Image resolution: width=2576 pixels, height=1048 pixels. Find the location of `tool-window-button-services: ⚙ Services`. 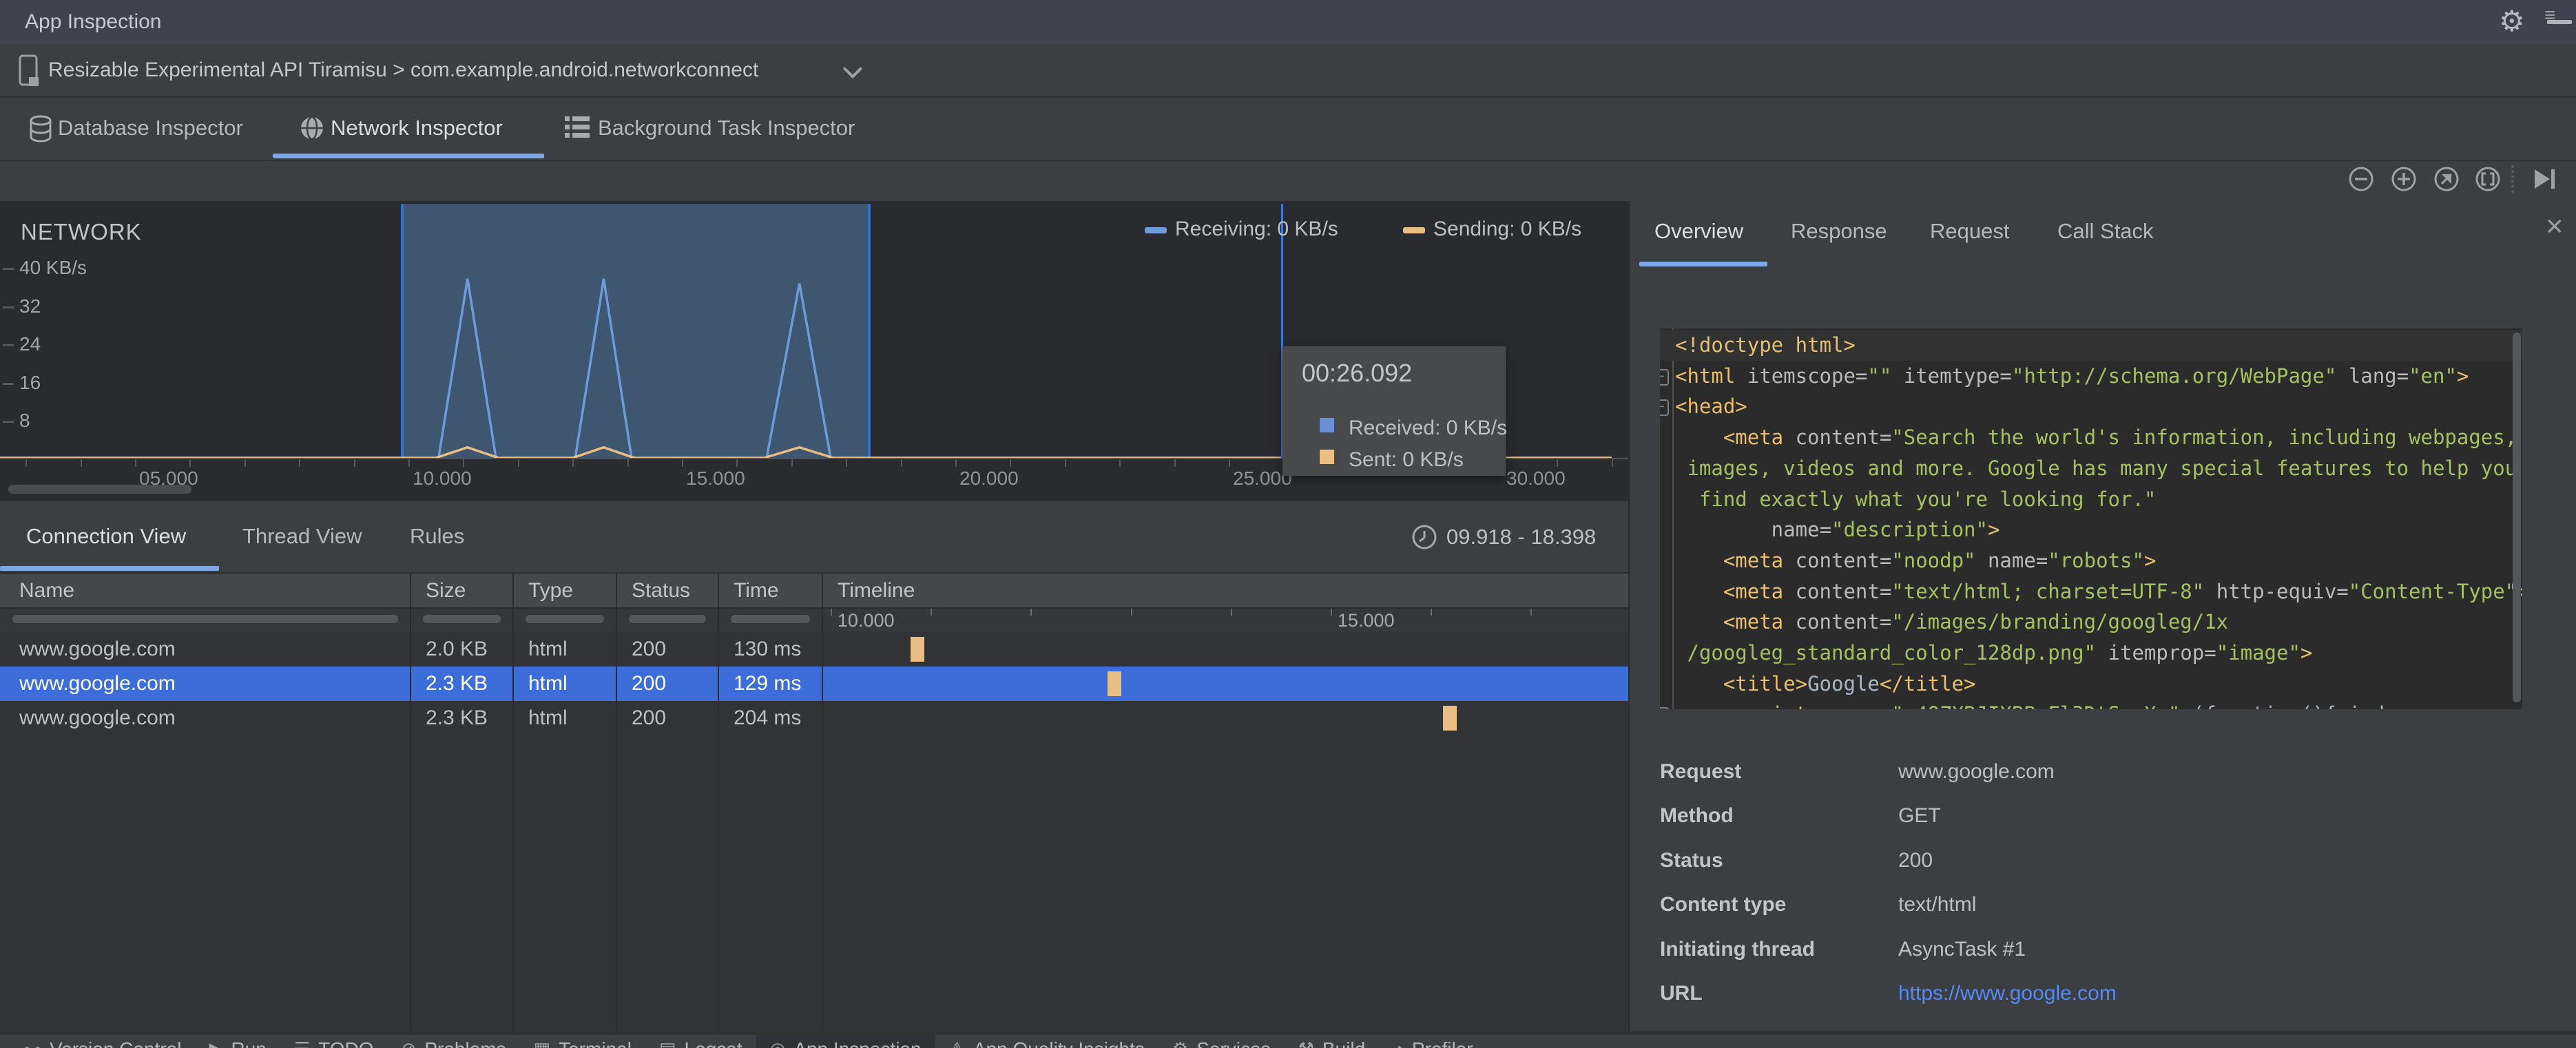

tool-window-button-services: ⚙ Services is located at coordinates (1222, 1041).